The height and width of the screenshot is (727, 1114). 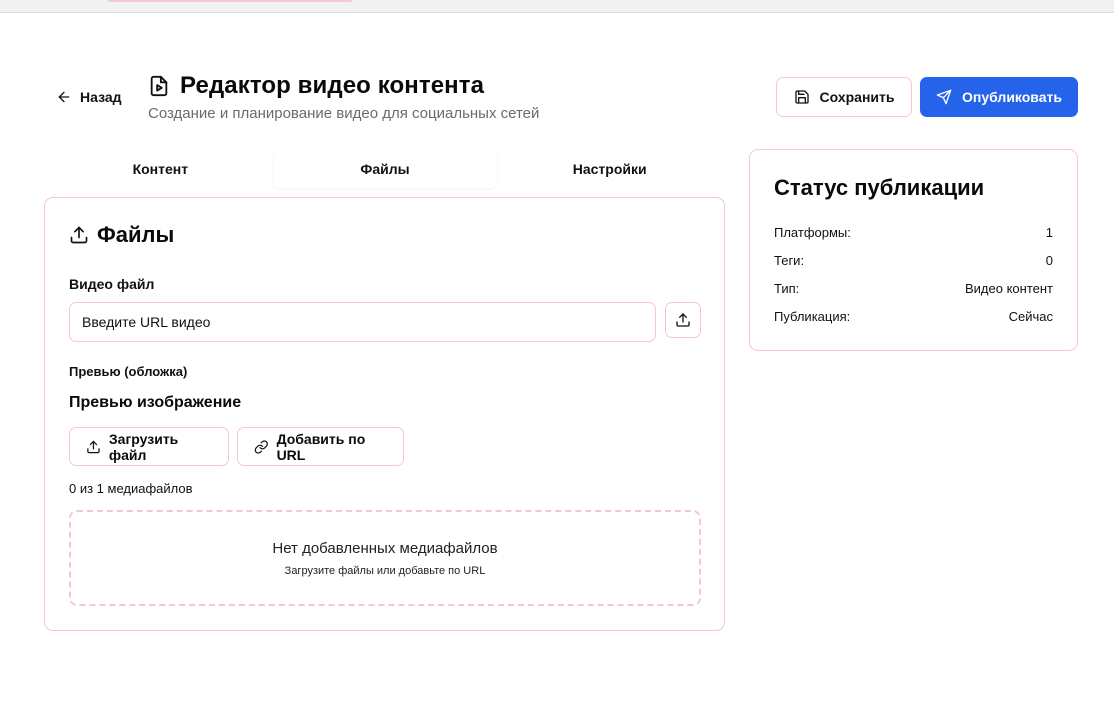 What do you see at coordinates (801, 97) in the screenshot?
I see `save-icon` at bounding box center [801, 97].